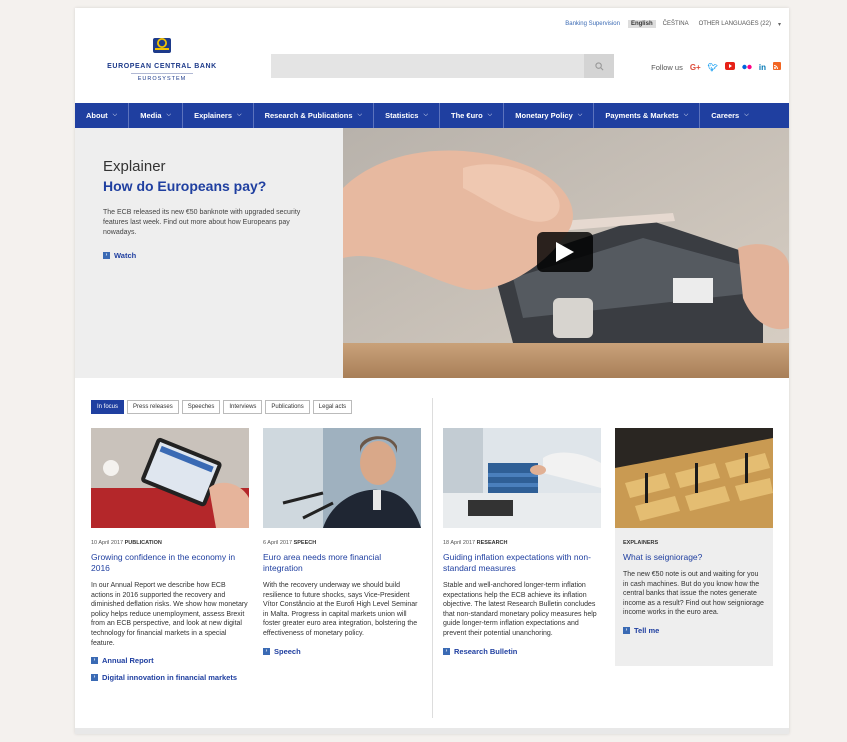 Image resolution: width=847 pixels, height=742 pixels. Describe the element at coordinates (641, 543) in the screenshot. I see `card-meta: EXPLAINERS` at that location.